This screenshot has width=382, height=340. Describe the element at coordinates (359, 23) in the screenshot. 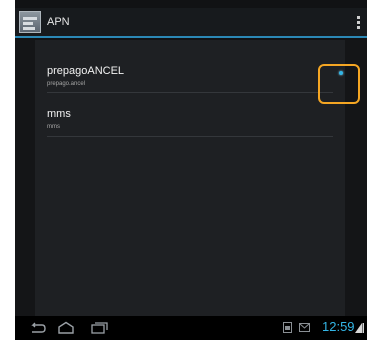

I see `overflow-menu-icon` at that location.